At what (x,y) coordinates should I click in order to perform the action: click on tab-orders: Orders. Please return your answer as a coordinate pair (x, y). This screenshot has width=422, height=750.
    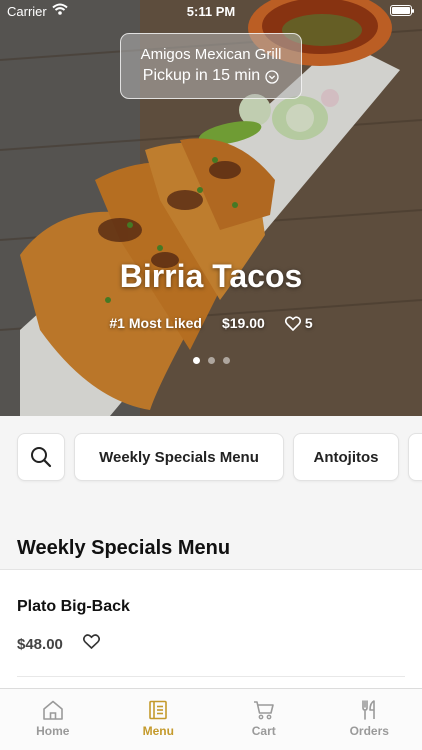
    Looking at the image, I should click on (369, 719).